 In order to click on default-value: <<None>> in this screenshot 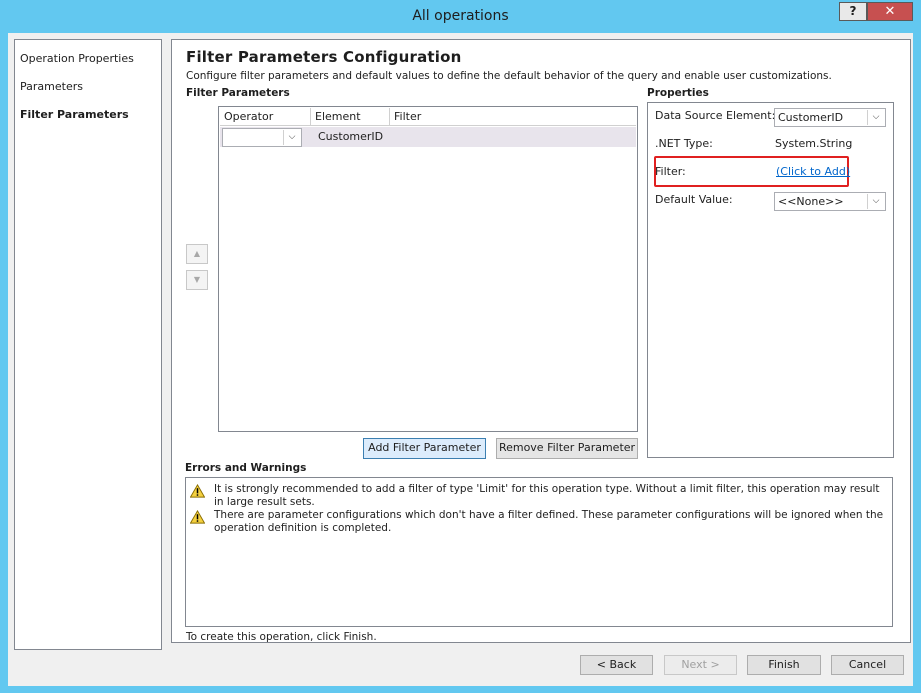, I will do `click(811, 201)`.